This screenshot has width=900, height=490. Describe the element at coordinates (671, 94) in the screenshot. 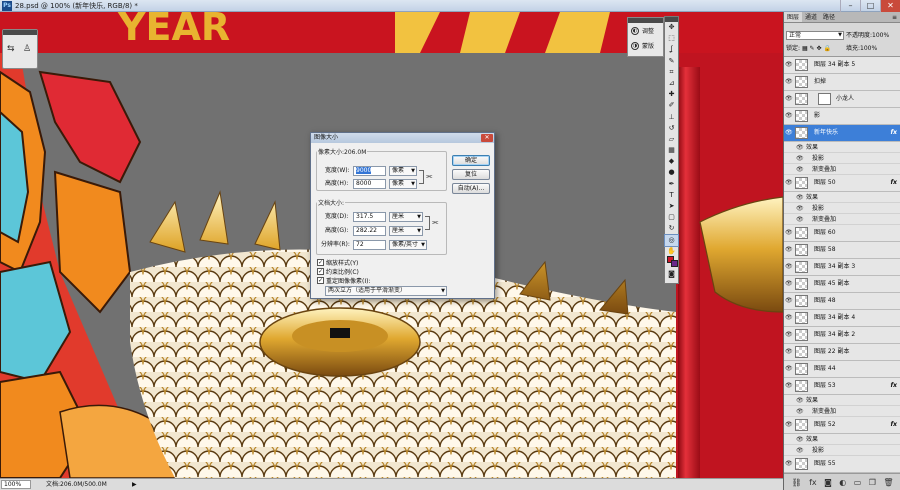

I see `healing-brush-tool-icon: ✚` at that location.